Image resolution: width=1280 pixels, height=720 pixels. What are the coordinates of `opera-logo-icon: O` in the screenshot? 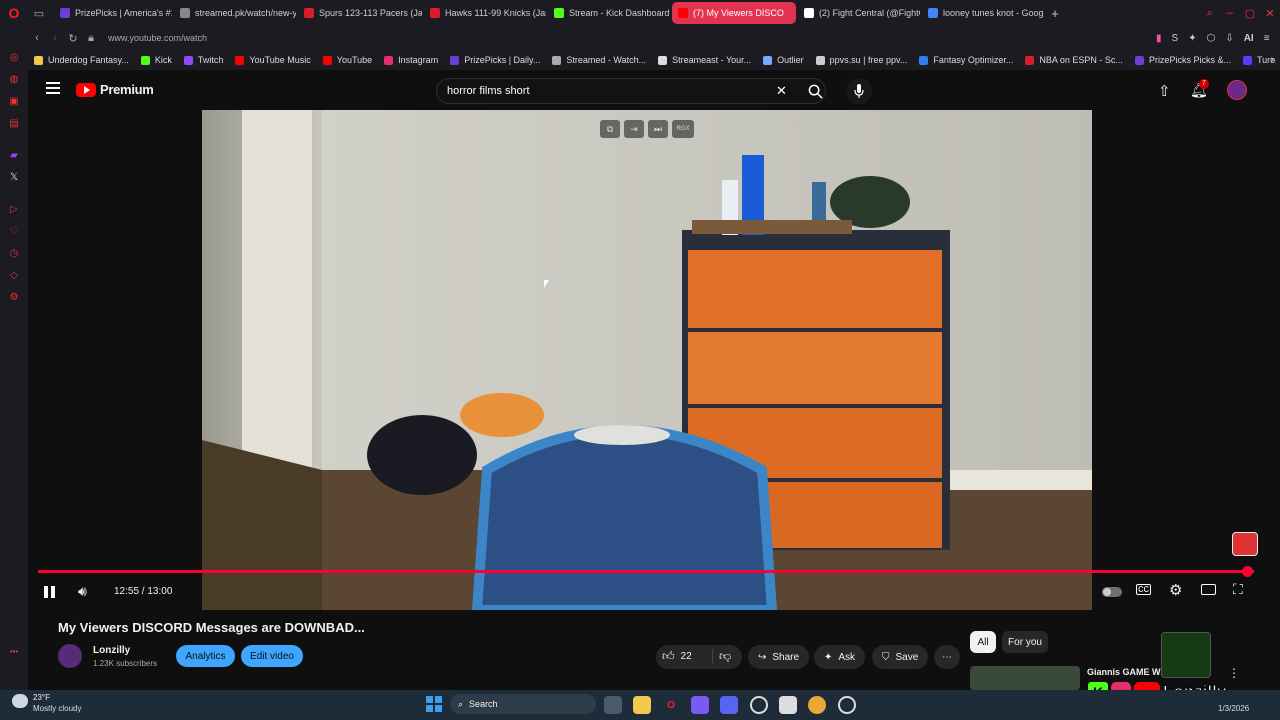 It's located at (14, 13).